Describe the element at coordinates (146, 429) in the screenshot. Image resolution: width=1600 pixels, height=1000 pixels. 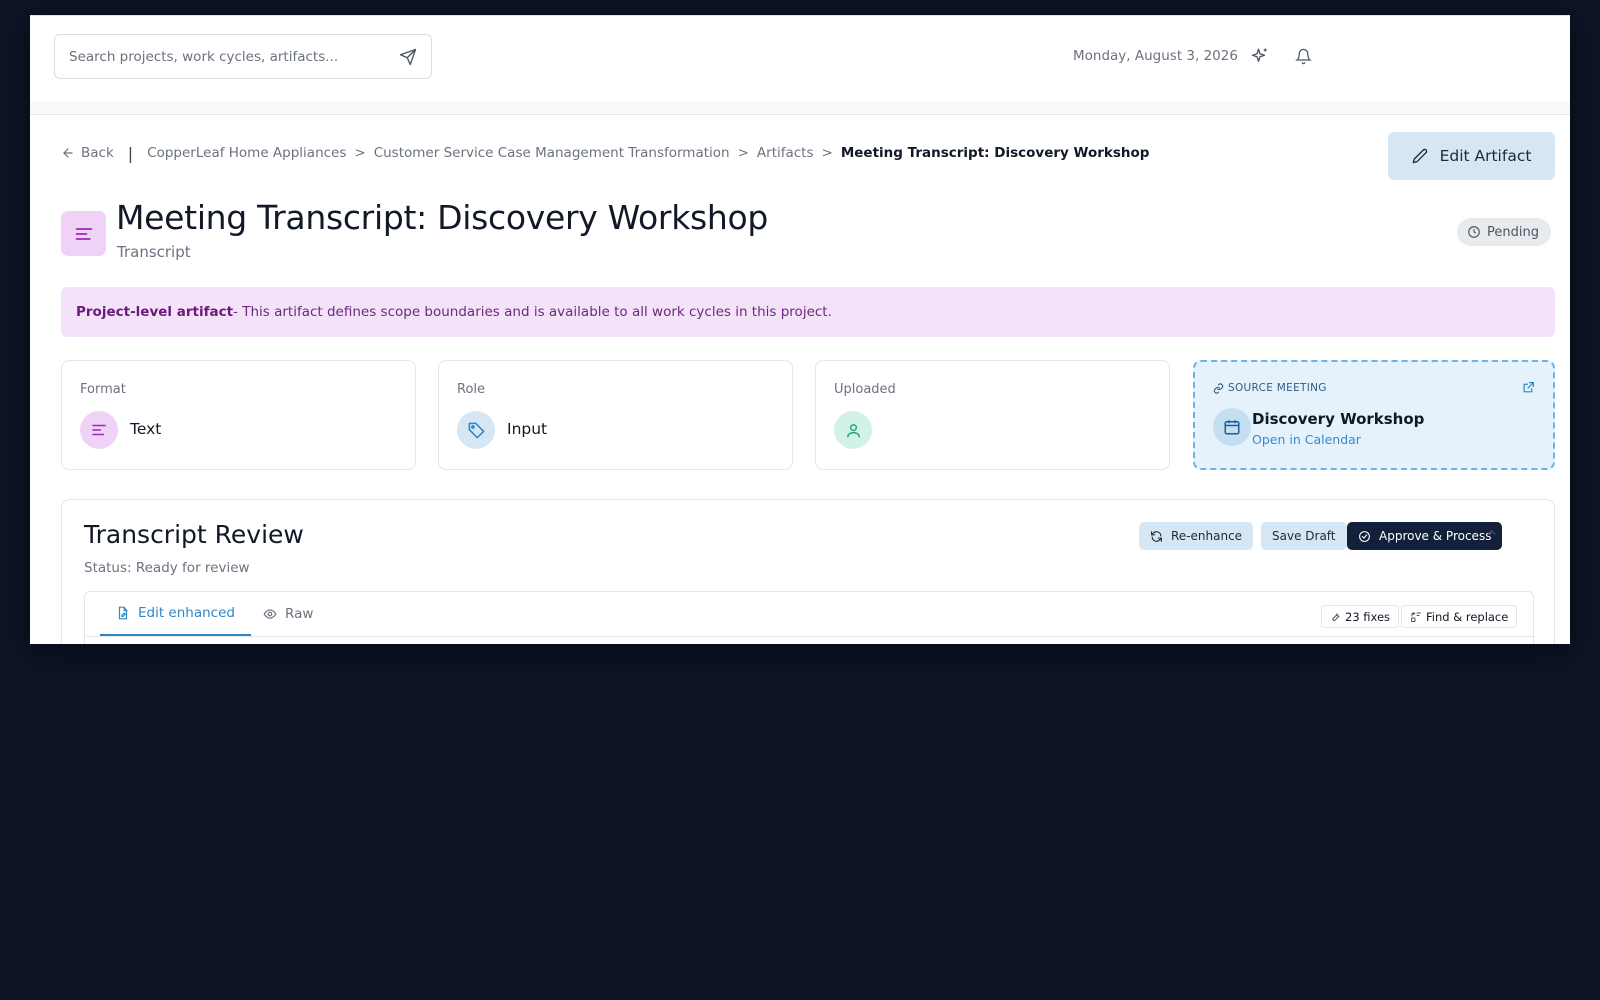
I see `format-value: Text` at that location.